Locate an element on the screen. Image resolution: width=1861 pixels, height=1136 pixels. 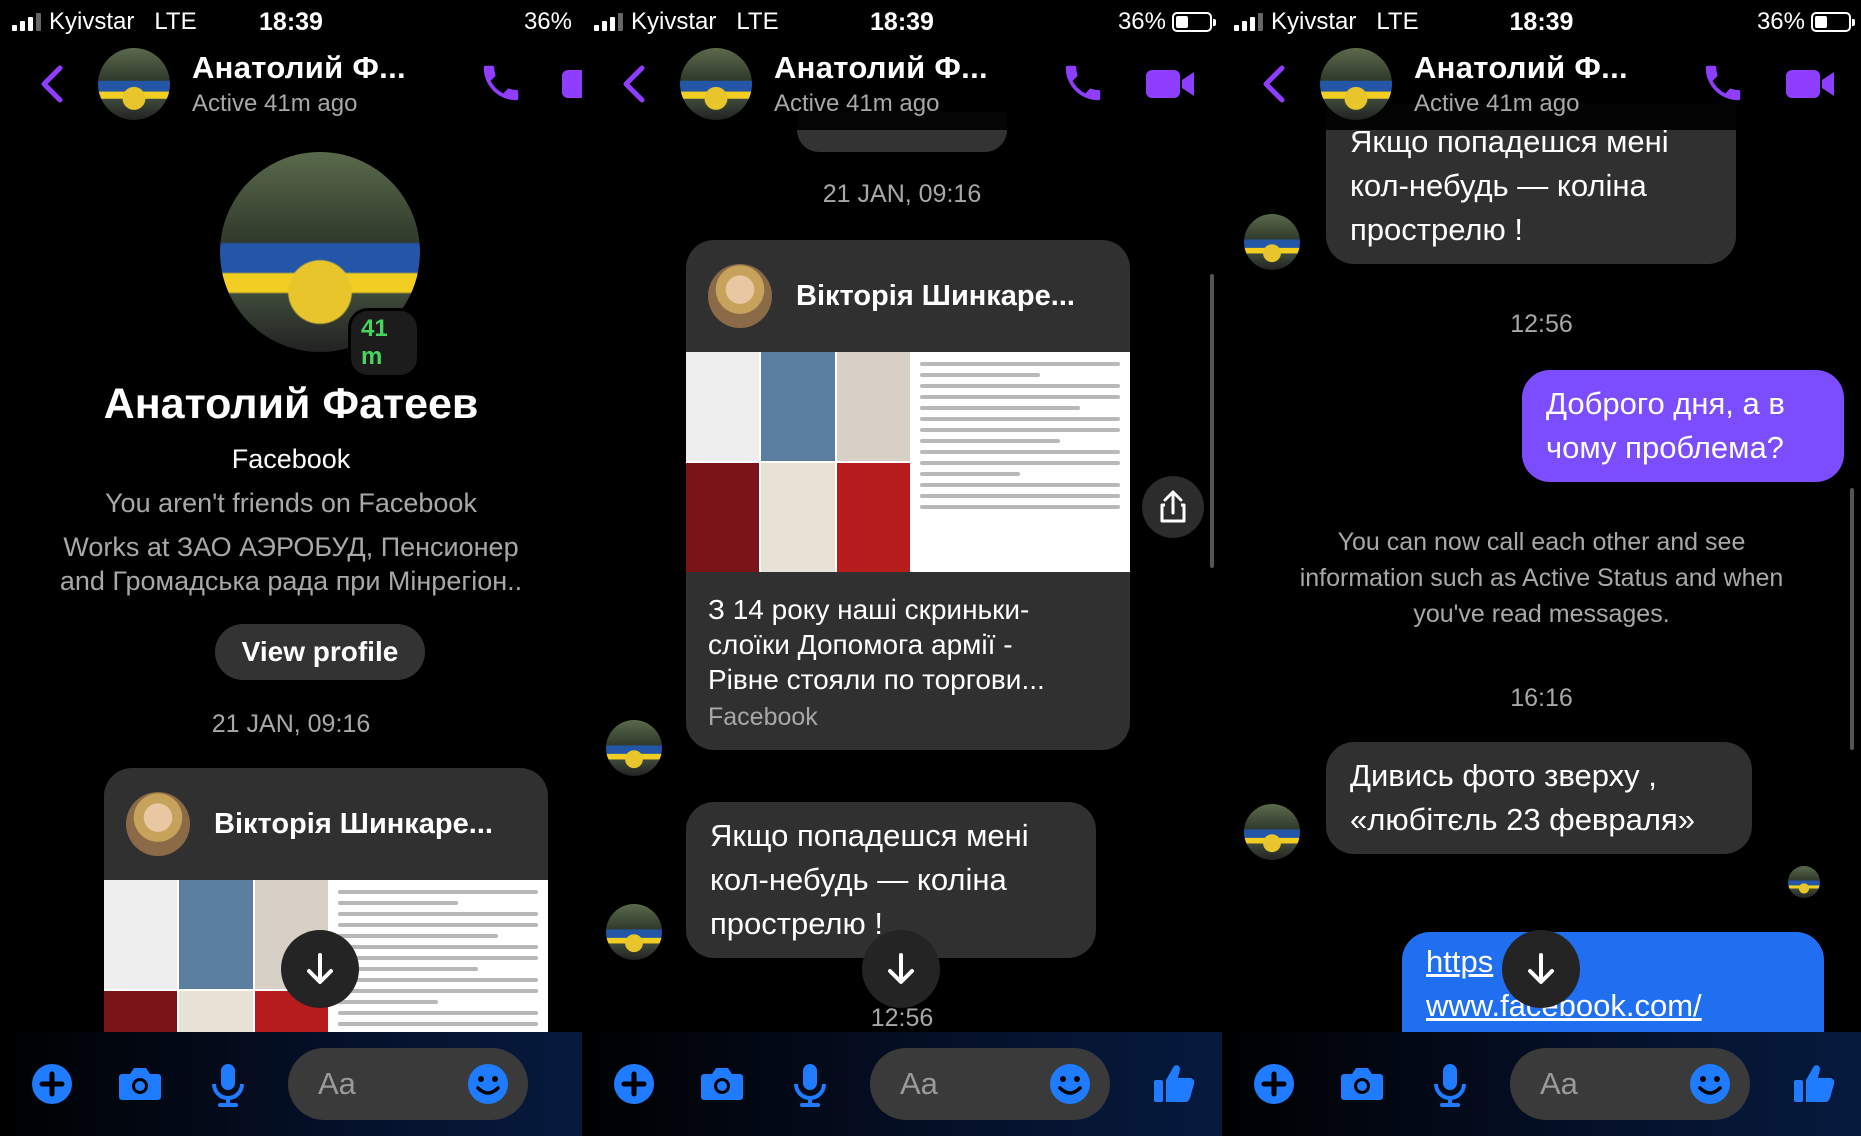
work-info-line2: and Громадська рада при Мінрегіон.. is located at coordinates (291, 581).